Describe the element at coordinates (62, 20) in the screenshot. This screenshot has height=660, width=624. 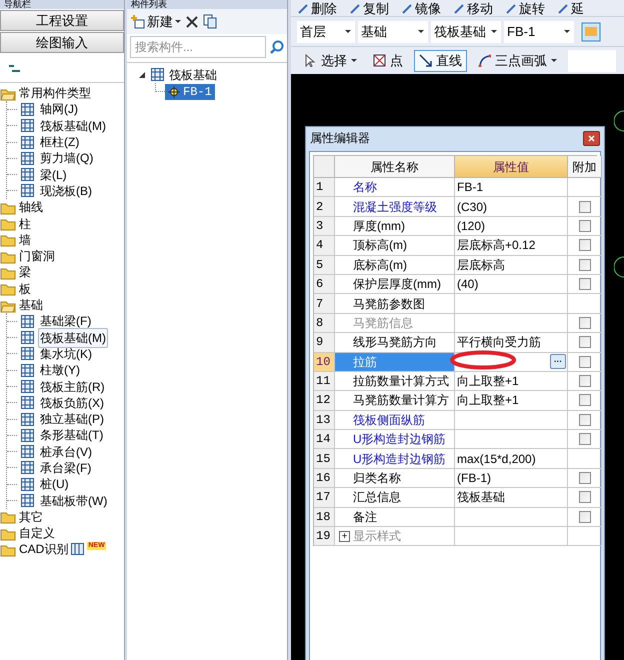
I see `nav-button: 工程设置` at that location.